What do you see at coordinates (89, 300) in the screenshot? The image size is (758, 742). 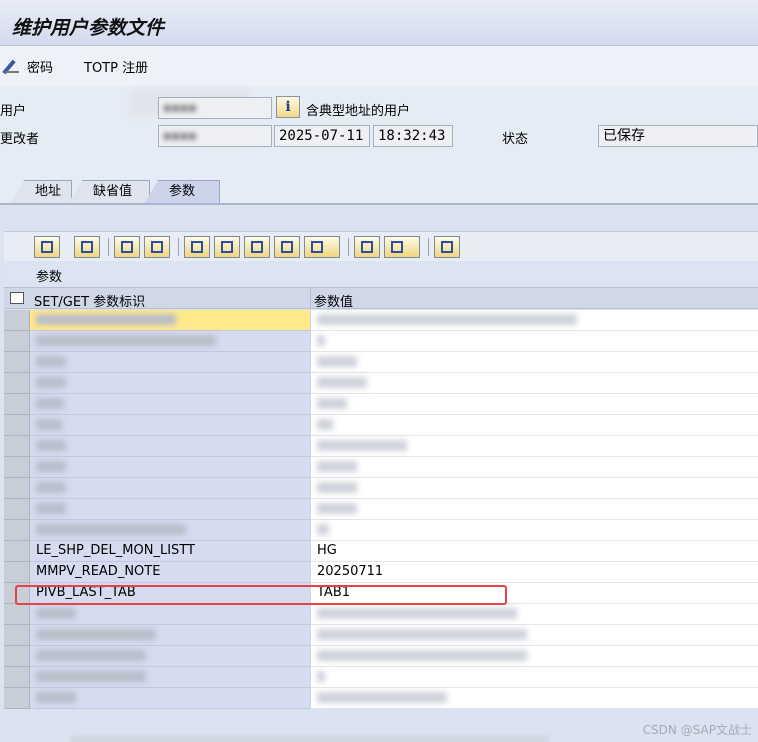 I see `column-header-param-id: SET/GET 参数标识` at bounding box center [89, 300].